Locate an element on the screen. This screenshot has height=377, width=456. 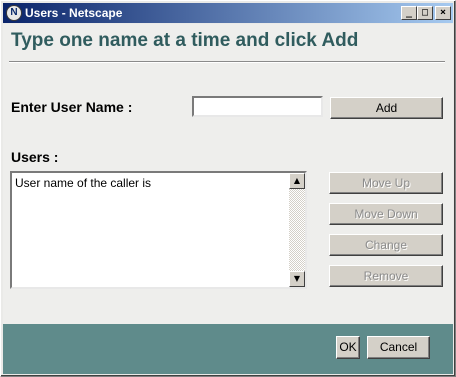
move-up-button: Move Up is located at coordinates (386, 183).